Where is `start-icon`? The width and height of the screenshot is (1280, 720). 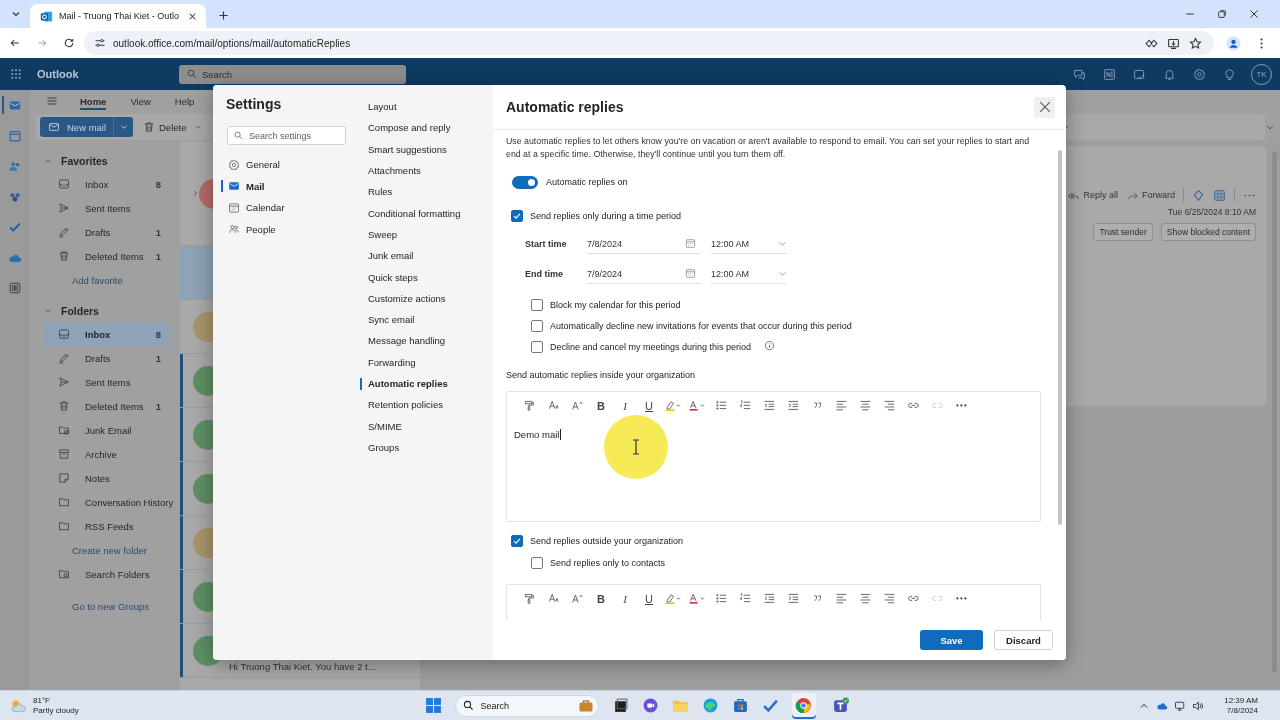 start-icon is located at coordinates (433, 705).